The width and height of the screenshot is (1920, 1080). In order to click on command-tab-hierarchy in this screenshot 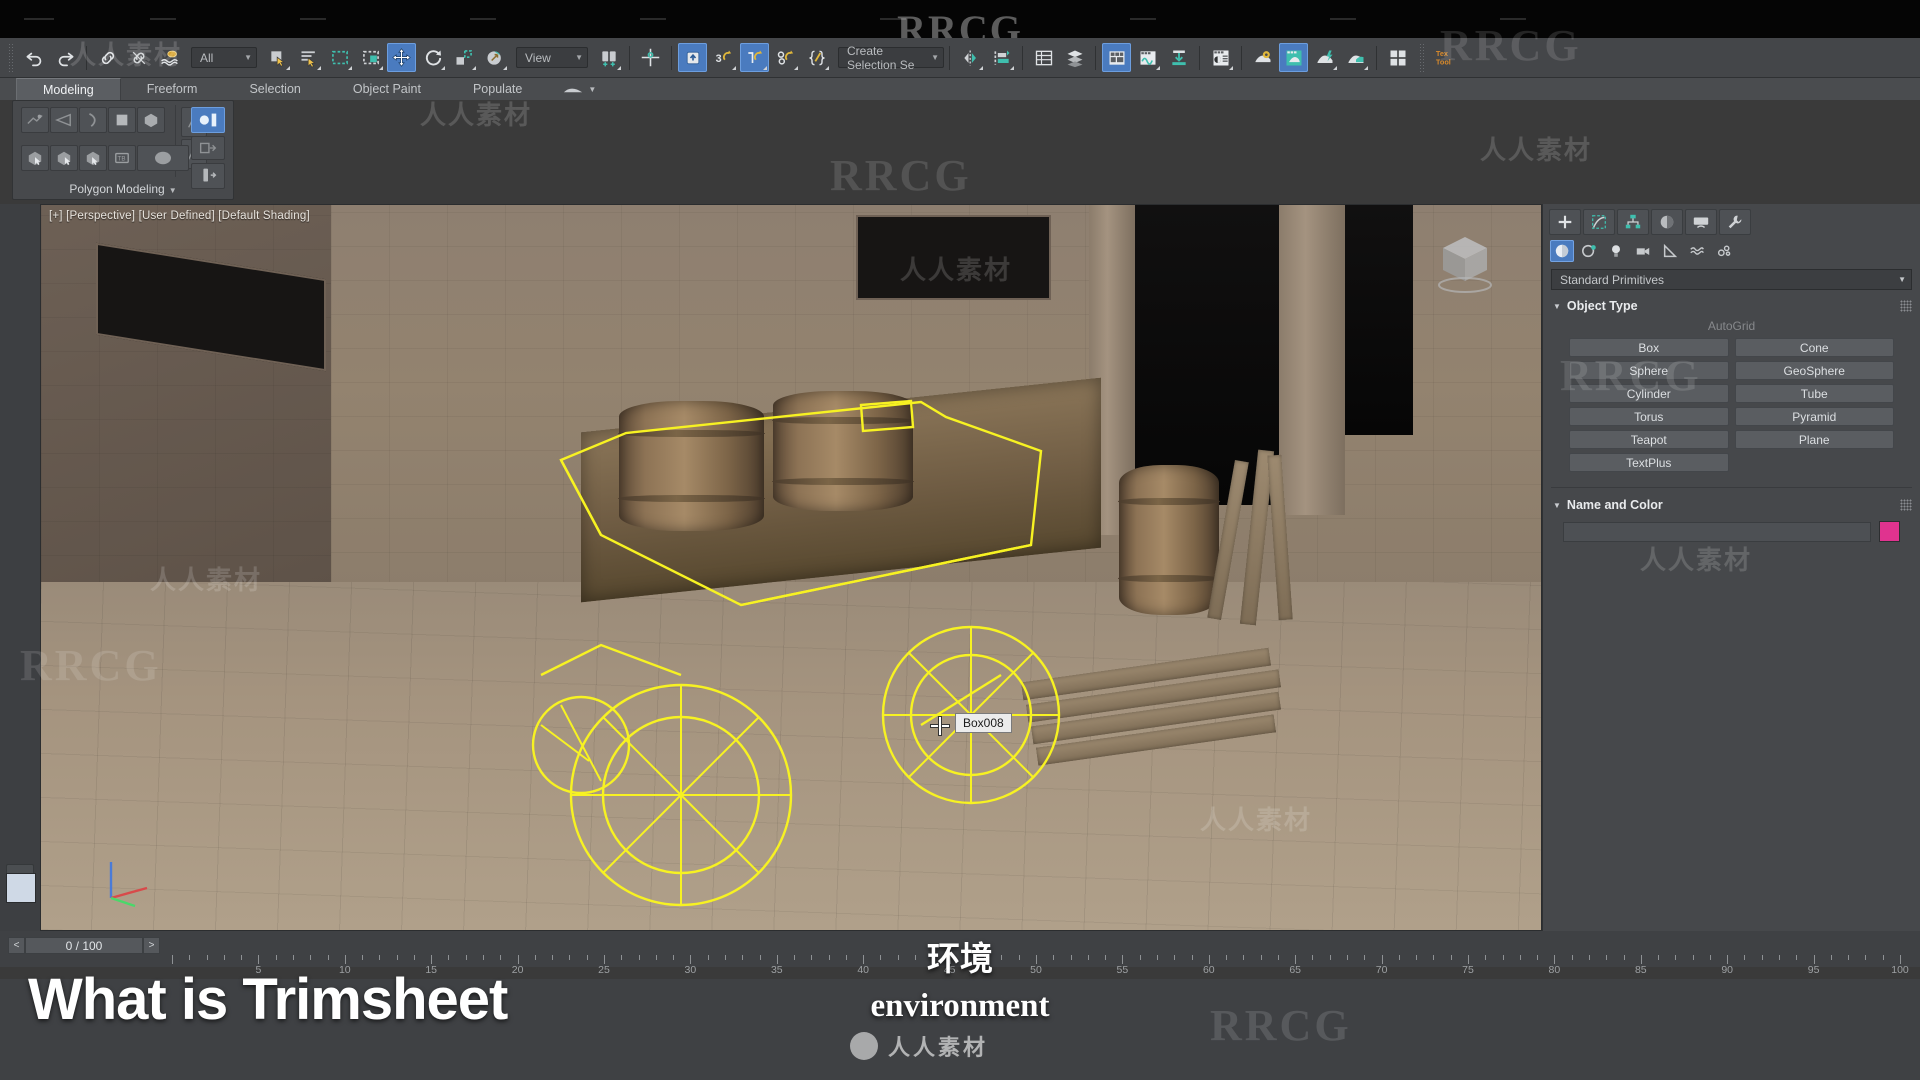, I will do `click(1633, 222)`.